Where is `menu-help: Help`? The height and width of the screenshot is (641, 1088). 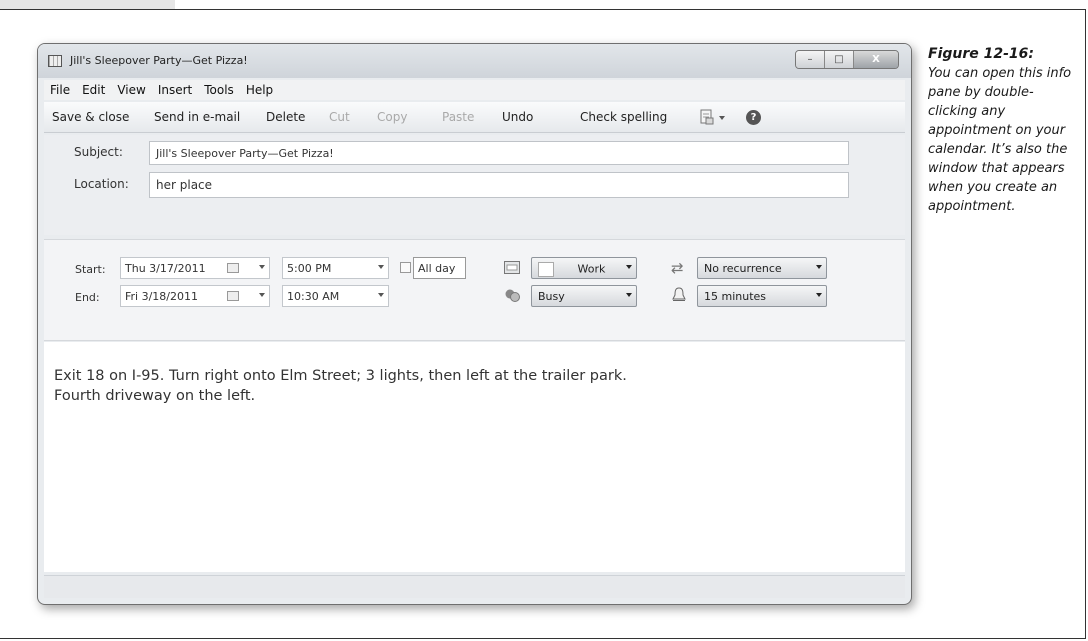 menu-help: Help is located at coordinates (259, 90).